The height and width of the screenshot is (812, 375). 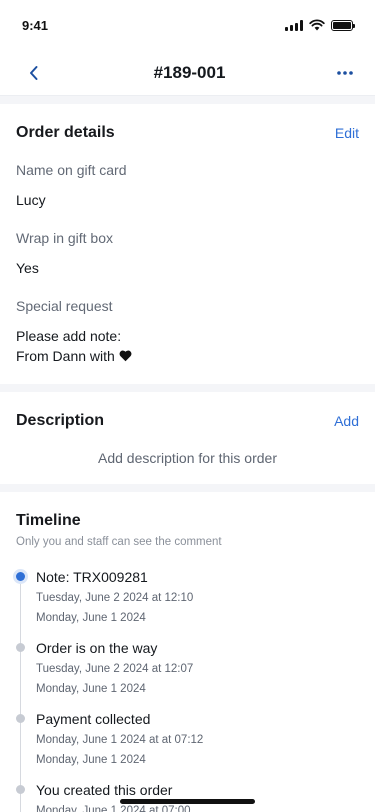 What do you see at coordinates (187, 801) in the screenshot?
I see `home-indicator` at bounding box center [187, 801].